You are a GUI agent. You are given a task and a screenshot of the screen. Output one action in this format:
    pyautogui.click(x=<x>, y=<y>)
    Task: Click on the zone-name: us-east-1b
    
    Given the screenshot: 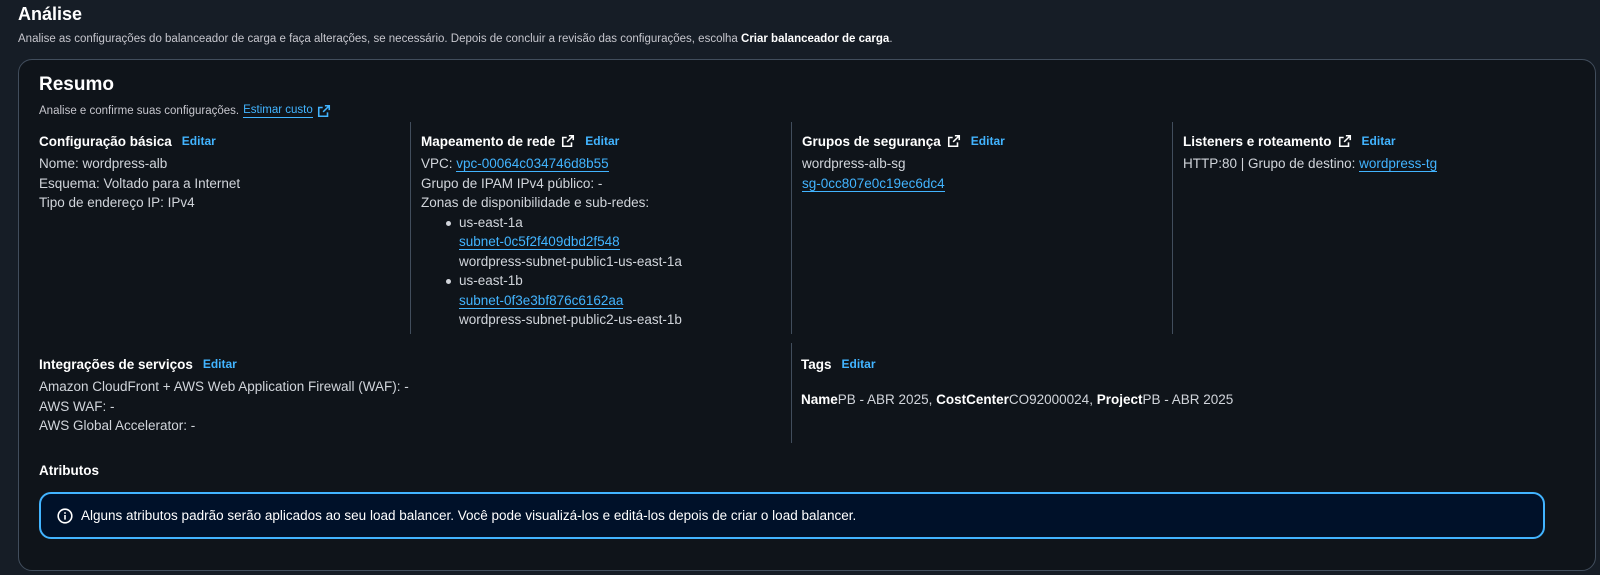 What is the action you would take?
    pyautogui.click(x=491, y=280)
    